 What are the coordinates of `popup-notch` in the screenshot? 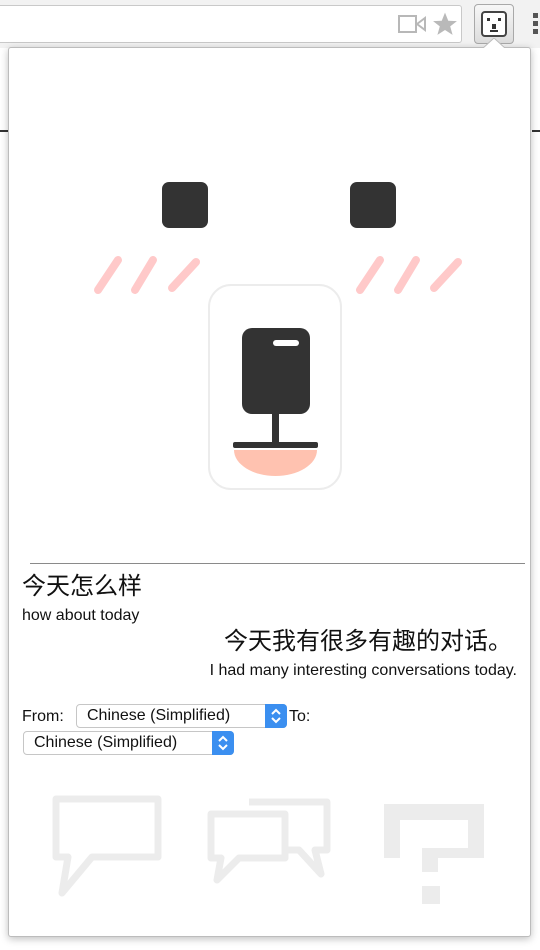 It's located at (494, 43).